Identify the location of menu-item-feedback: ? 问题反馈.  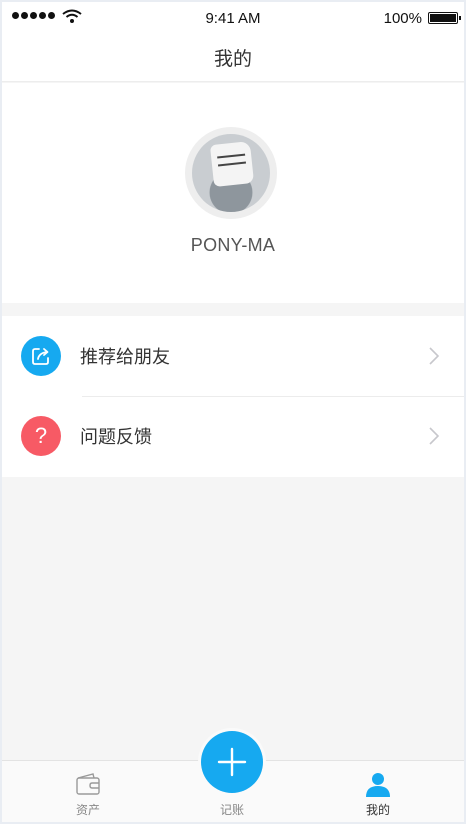
(233, 436).